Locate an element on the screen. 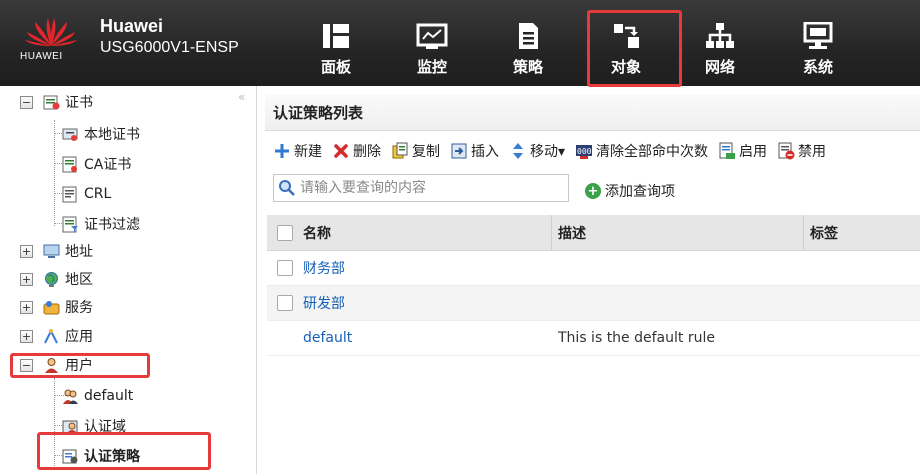 This screenshot has width=920, height=474. search-input is located at coordinates (425, 188).